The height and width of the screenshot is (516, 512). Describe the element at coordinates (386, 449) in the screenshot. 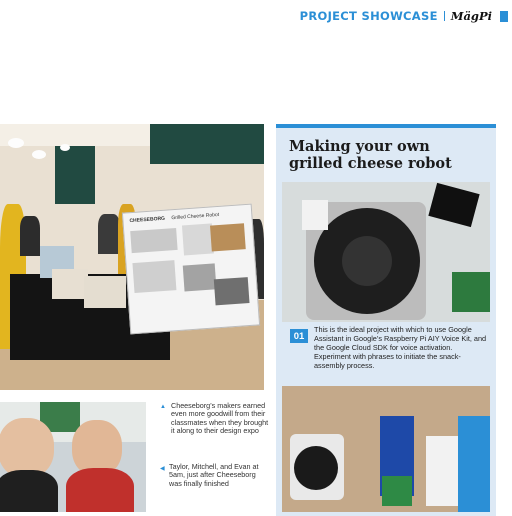

I see `circuit-photo` at that location.